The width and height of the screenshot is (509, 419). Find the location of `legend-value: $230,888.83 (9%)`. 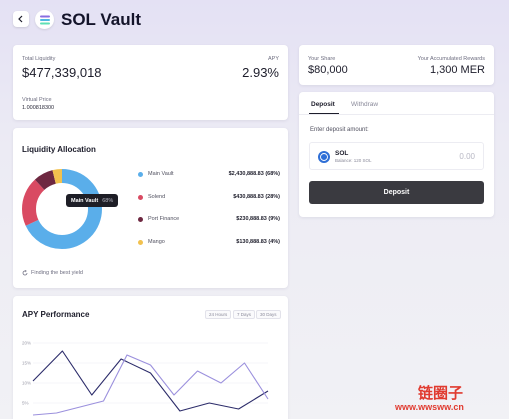

legend-value: $230,888.83 (9%) is located at coordinates (258, 219).